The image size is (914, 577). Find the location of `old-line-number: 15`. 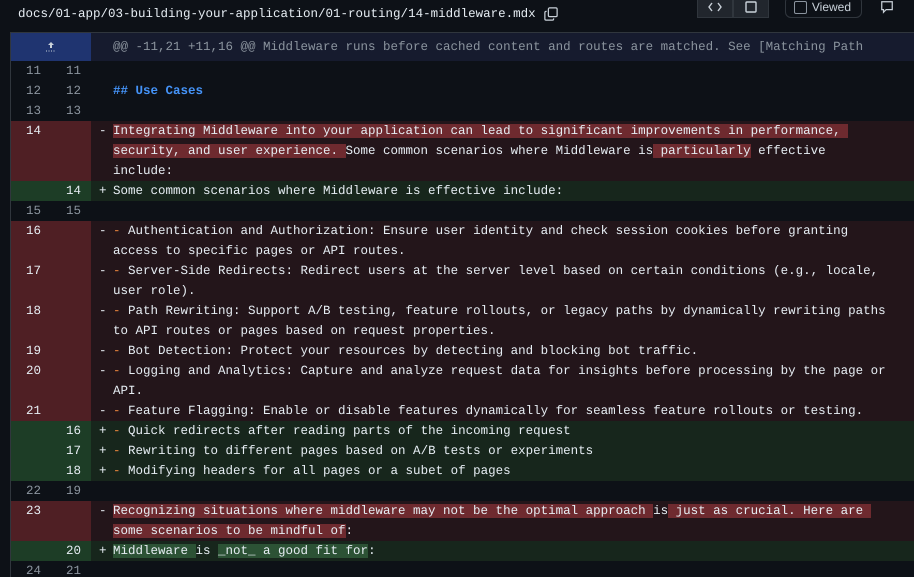

old-line-number: 15 is located at coordinates (33, 211).